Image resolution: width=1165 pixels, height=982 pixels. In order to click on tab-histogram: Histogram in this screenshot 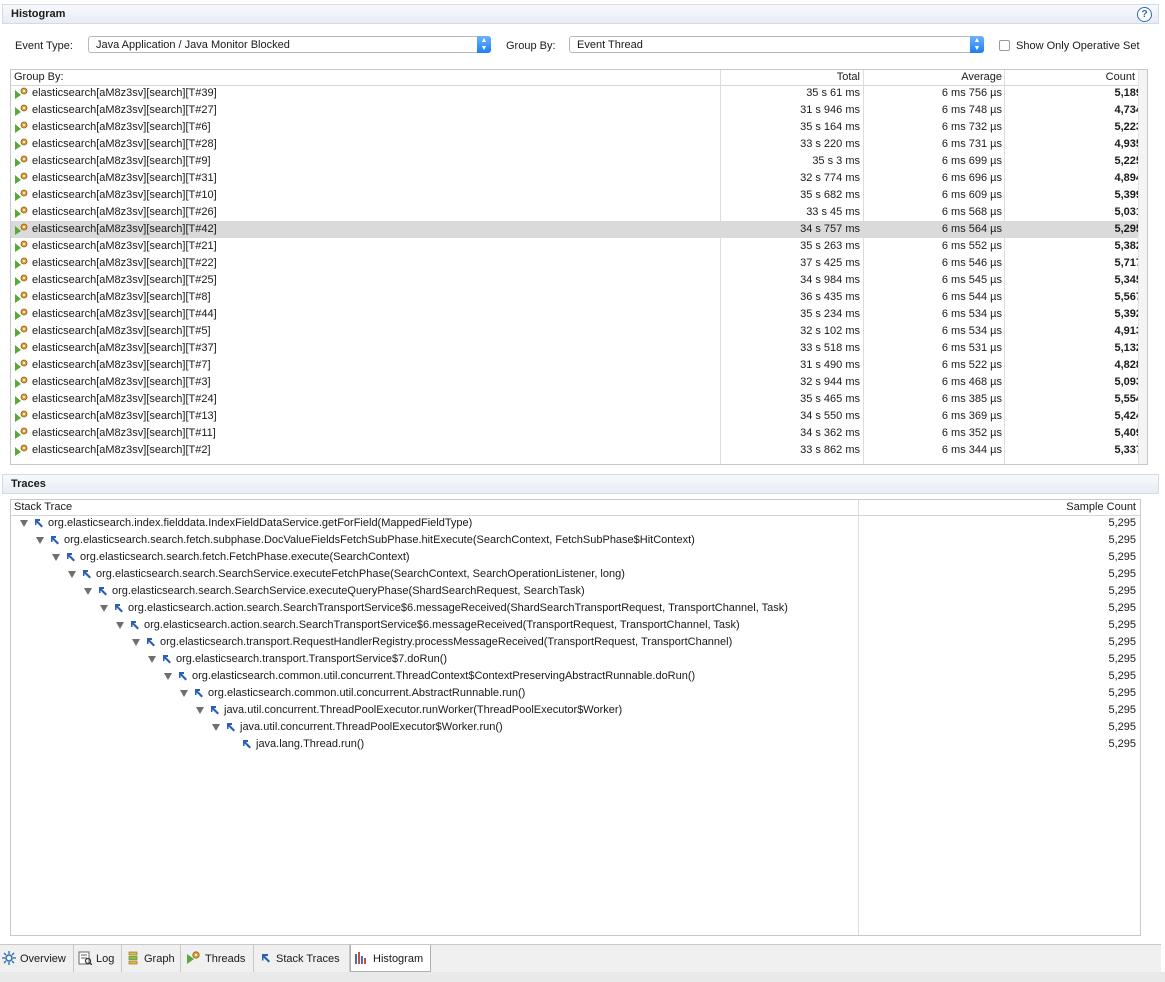, I will do `click(390, 958)`.